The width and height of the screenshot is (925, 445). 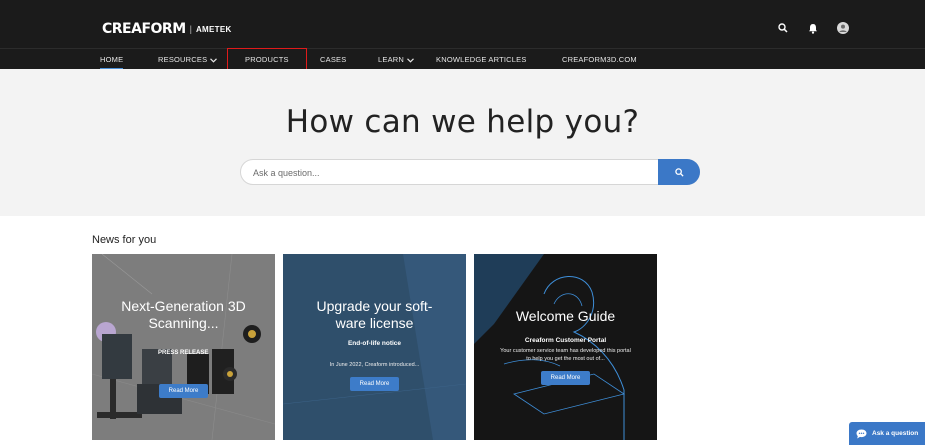 What do you see at coordinates (183, 353) in the screenshot?
I see `card-tag: PRESS RELEASE` at bounding box center [183, 353].